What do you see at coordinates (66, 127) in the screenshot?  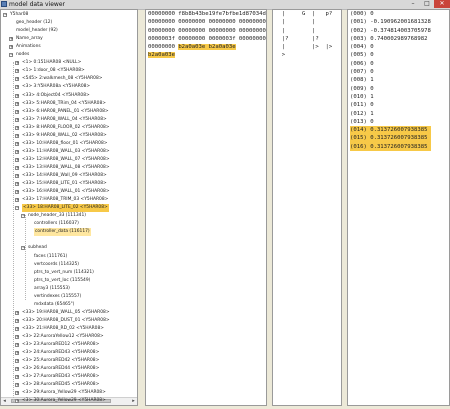 I see `tree-node-label: <33> 8:HAR08_FLOOR_02 <Y5HAR08>` at bounding box center [66, 127].